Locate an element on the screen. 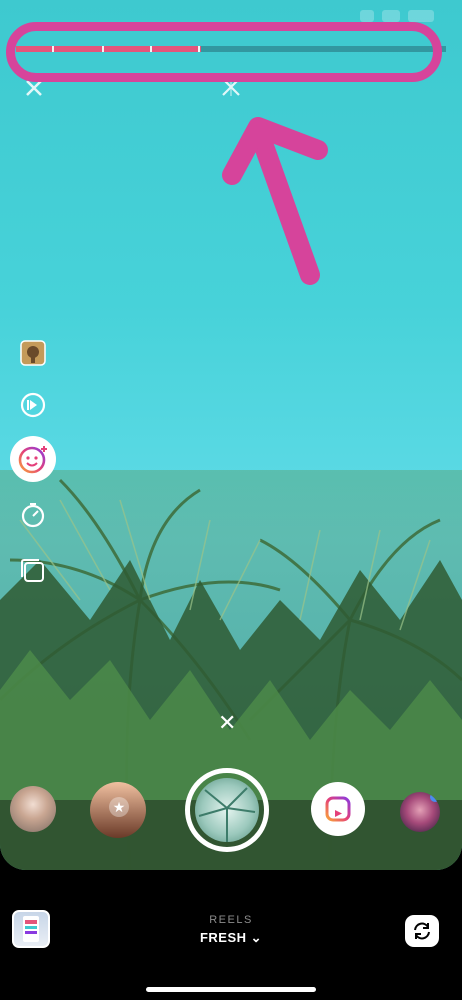 The image size is (462, 1000). annotation-arrow-icon is located at coordinates (275, 201).